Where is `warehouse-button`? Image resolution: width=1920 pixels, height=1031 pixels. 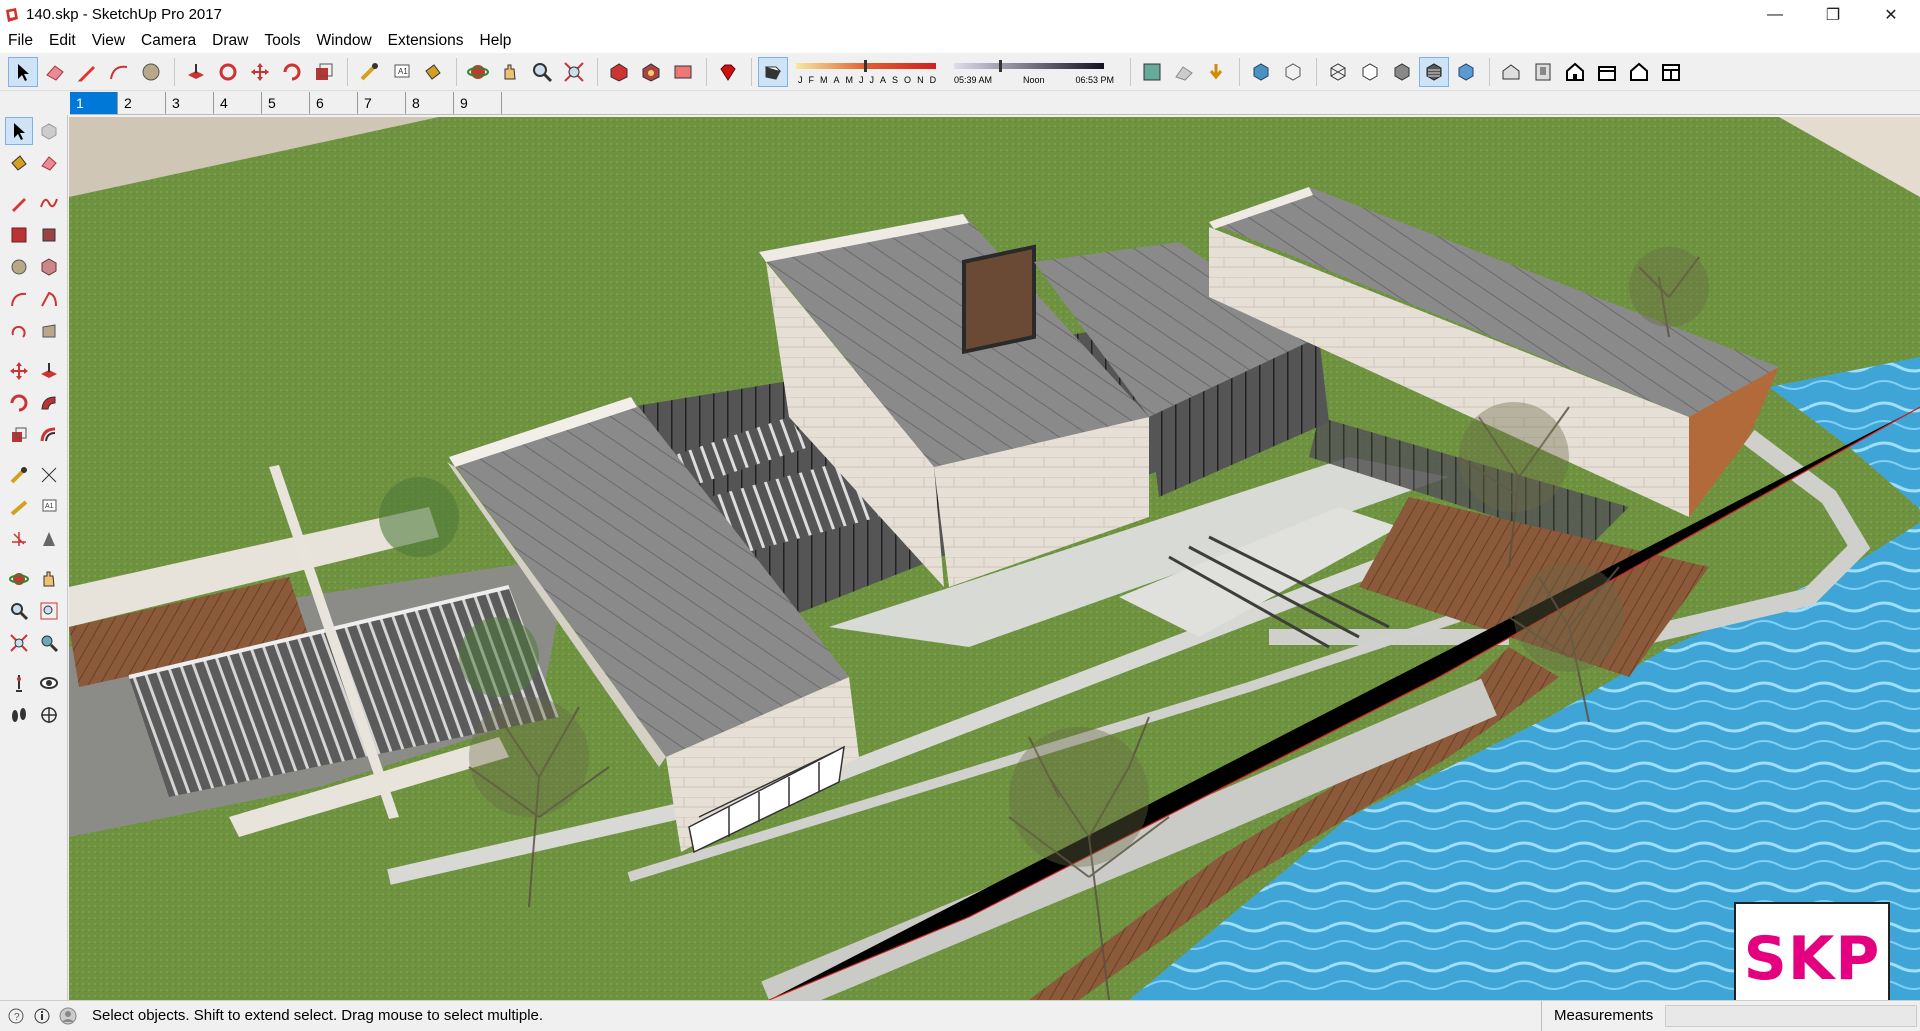 warehouse-button is located at coordinates (619, 72).